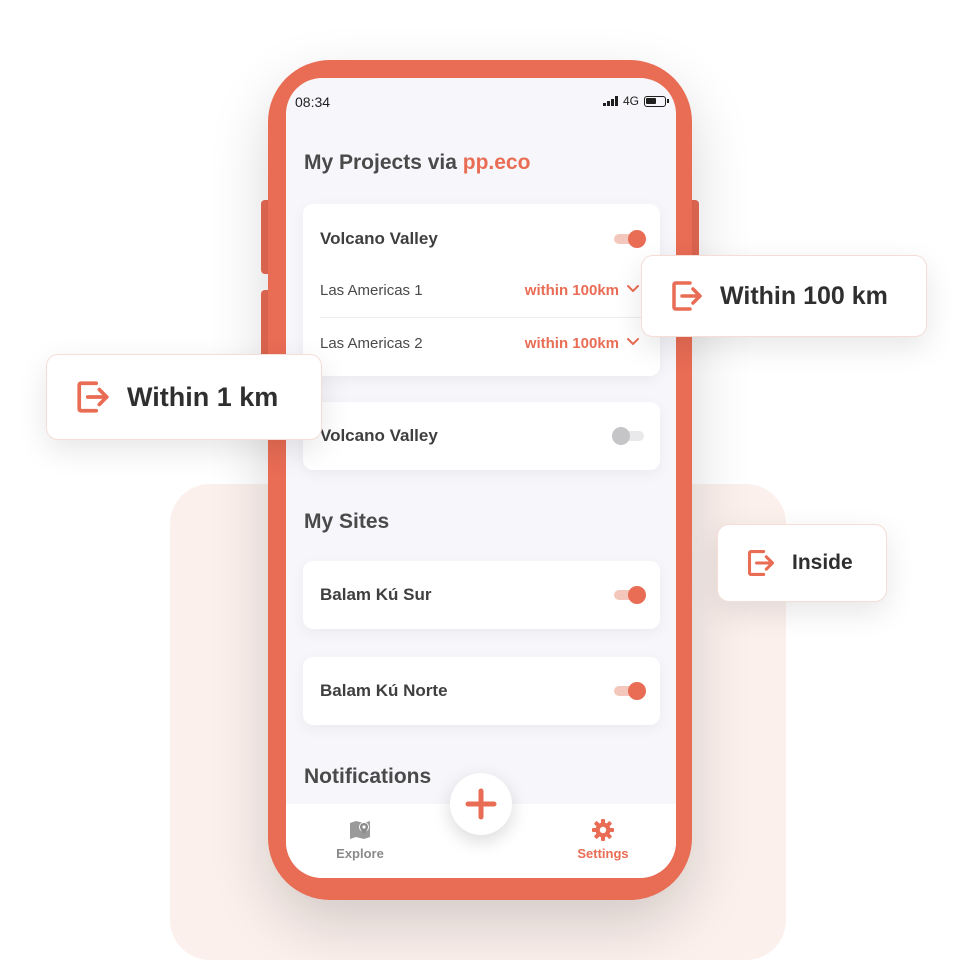 The image size is (960, 960). I want to click on projects-section-title: My Projects via pp.eco, so click(417, 163).